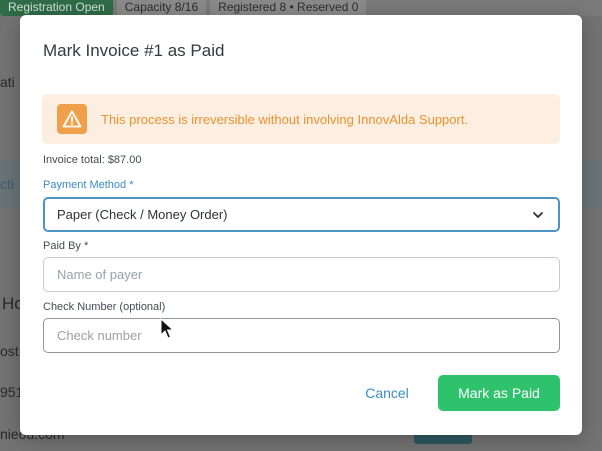 This screenshot has height=451, width=602. Describe the element at coordinates (88, 185) in the screenshot. I see `payment-method-label: Payment Method *` at that location.